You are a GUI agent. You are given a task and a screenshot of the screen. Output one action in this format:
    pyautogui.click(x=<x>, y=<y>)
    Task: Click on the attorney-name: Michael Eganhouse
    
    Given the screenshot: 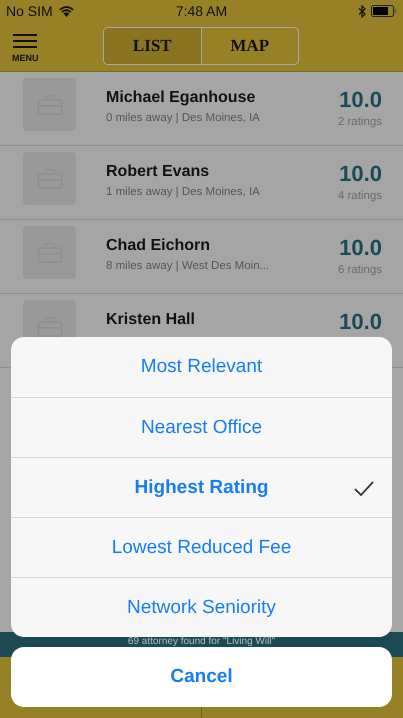 What is the action you would take?
    pyautogui.click(x=181, y=98)
    